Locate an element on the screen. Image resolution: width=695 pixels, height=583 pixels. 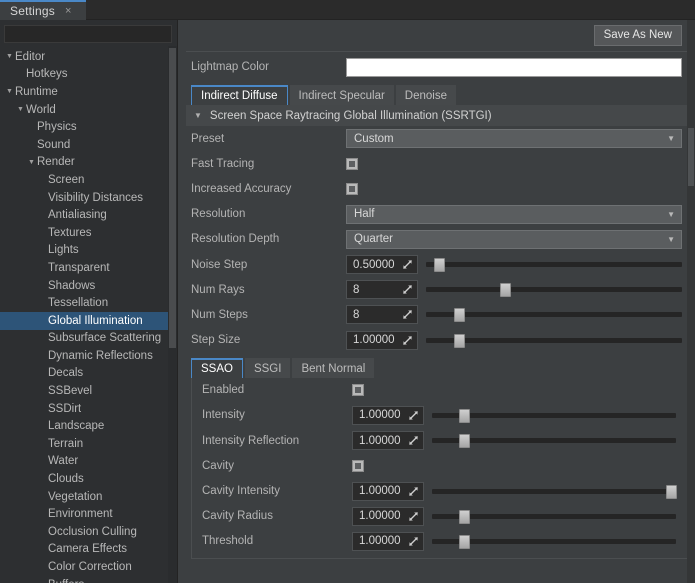
main-scrollbar is located at coordinates (691, 301).